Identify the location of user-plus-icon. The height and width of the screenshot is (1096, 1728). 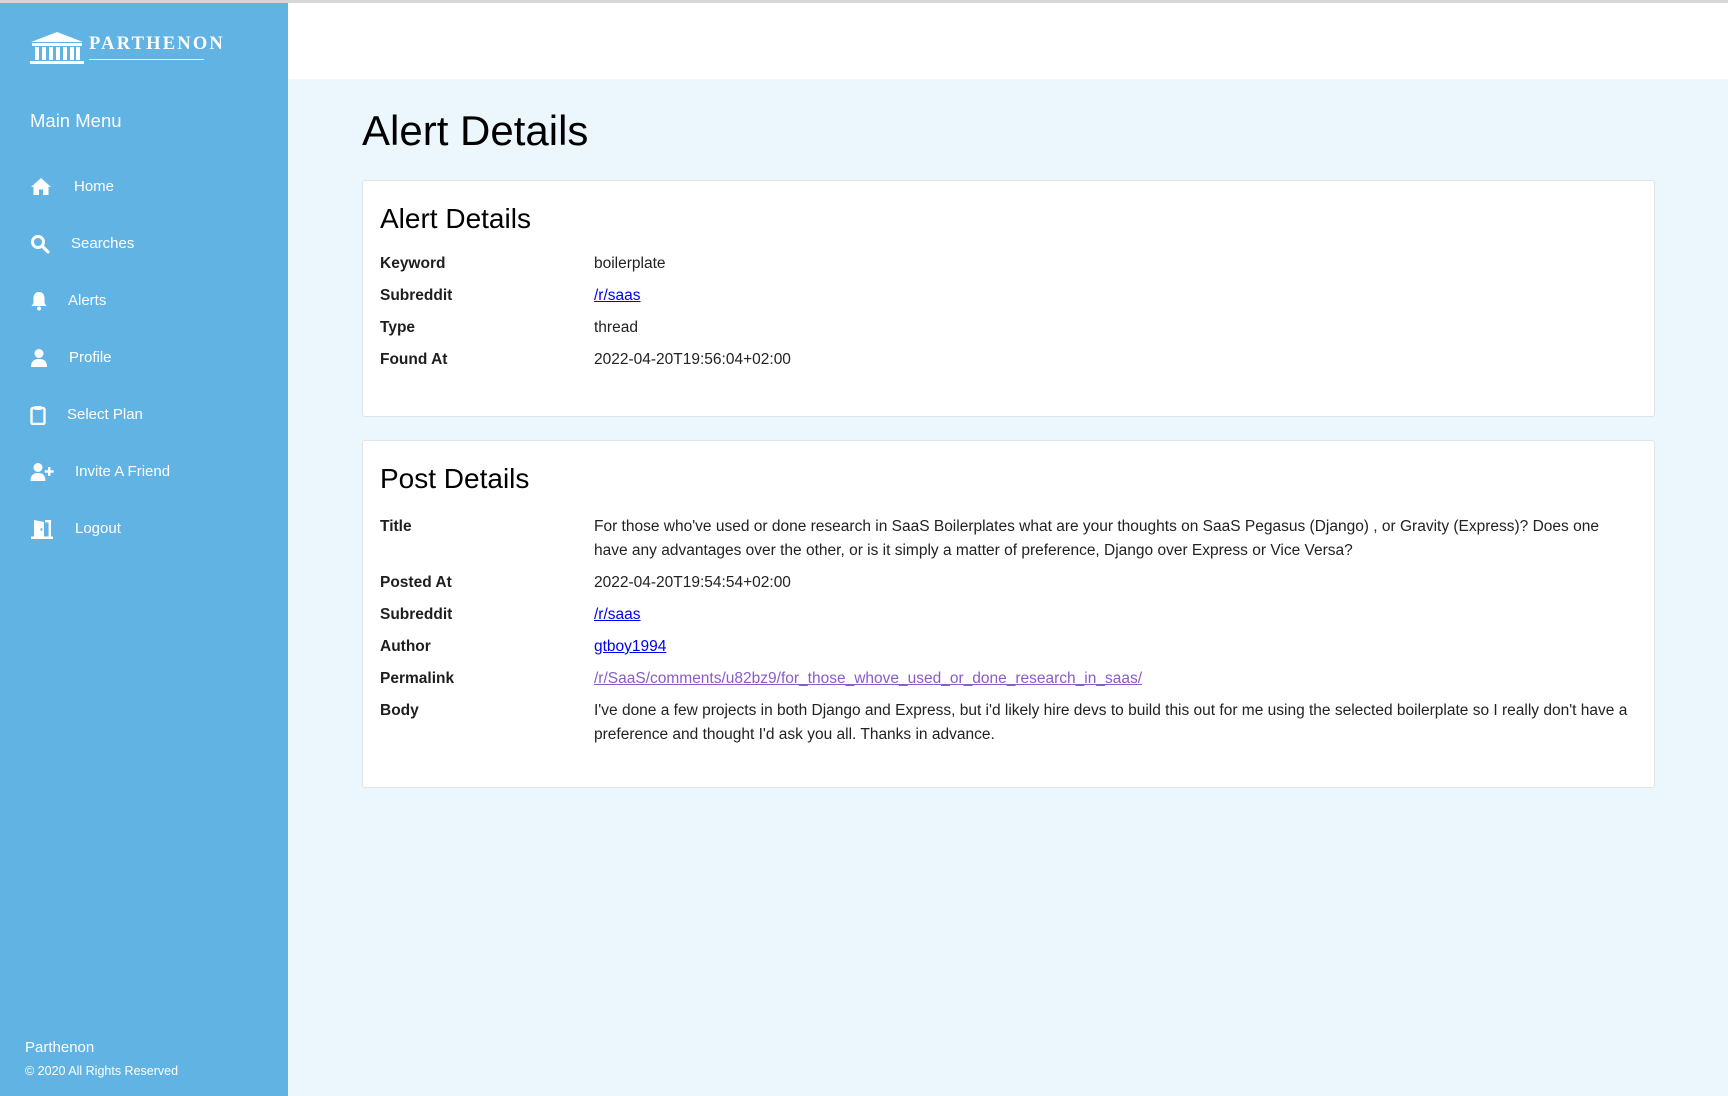
(42, 472).